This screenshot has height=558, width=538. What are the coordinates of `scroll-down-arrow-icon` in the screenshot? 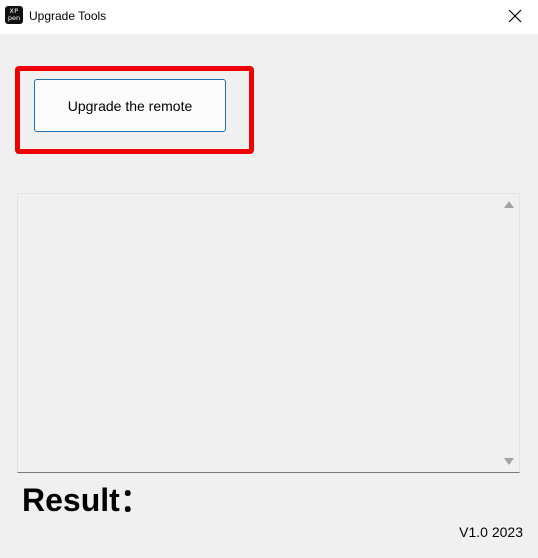 It's located at (509, 461).